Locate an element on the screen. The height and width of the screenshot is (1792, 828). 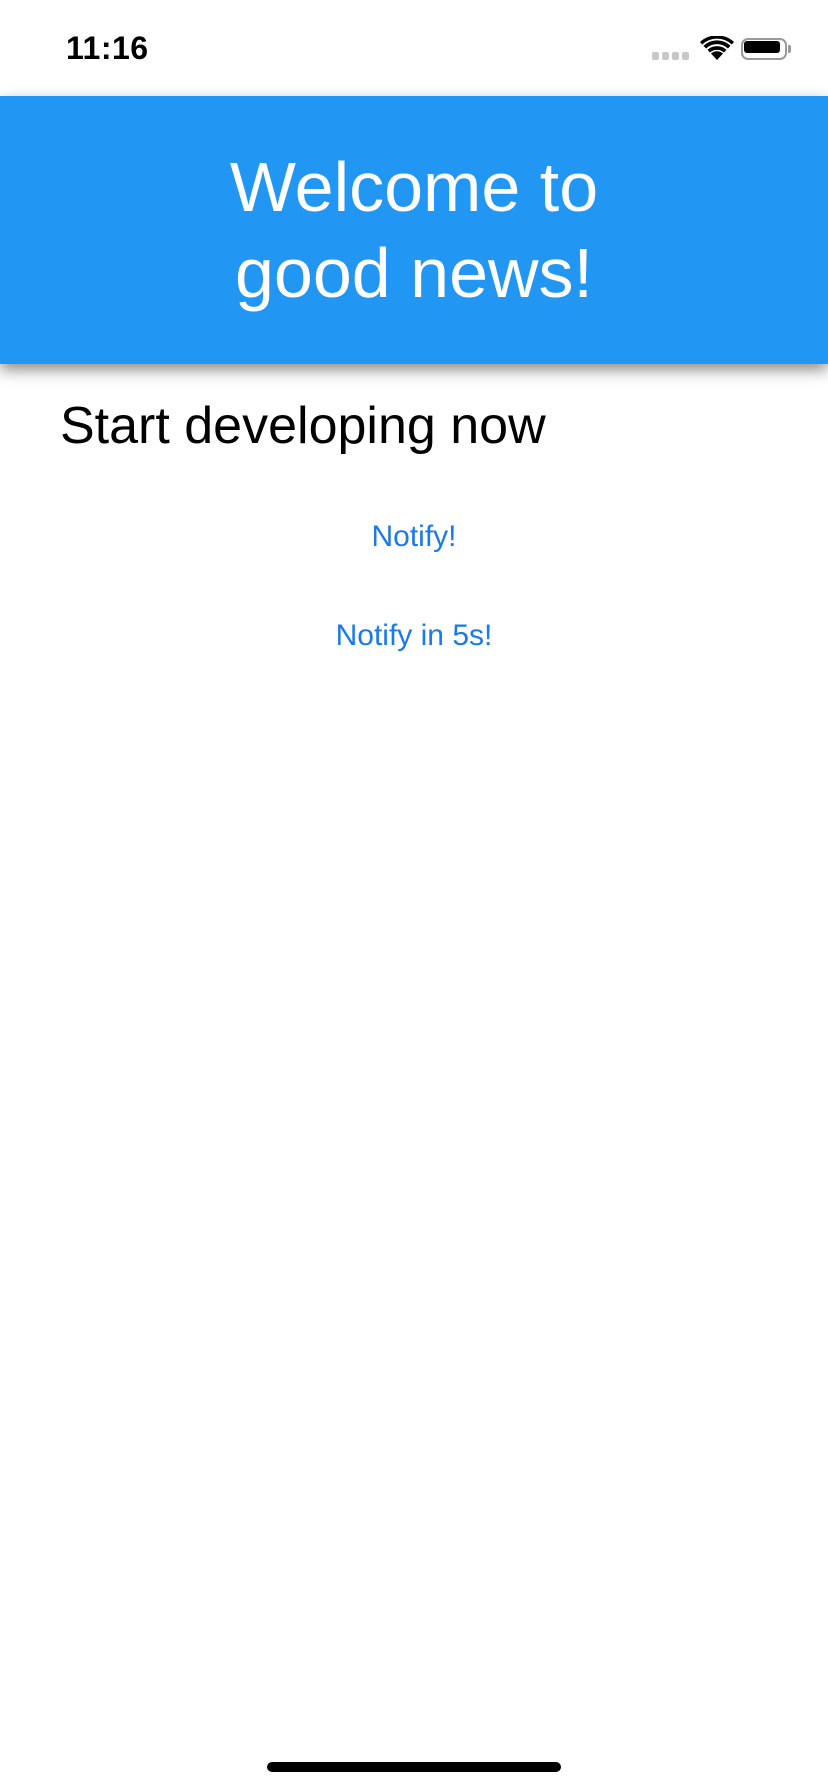
header-title: Welcome to good news! is located at coordinates (414, 230).